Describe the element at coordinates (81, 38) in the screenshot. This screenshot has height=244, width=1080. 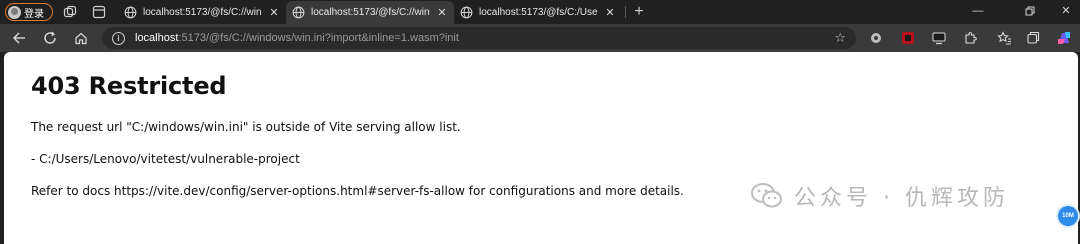
I see `home-button` at that location.